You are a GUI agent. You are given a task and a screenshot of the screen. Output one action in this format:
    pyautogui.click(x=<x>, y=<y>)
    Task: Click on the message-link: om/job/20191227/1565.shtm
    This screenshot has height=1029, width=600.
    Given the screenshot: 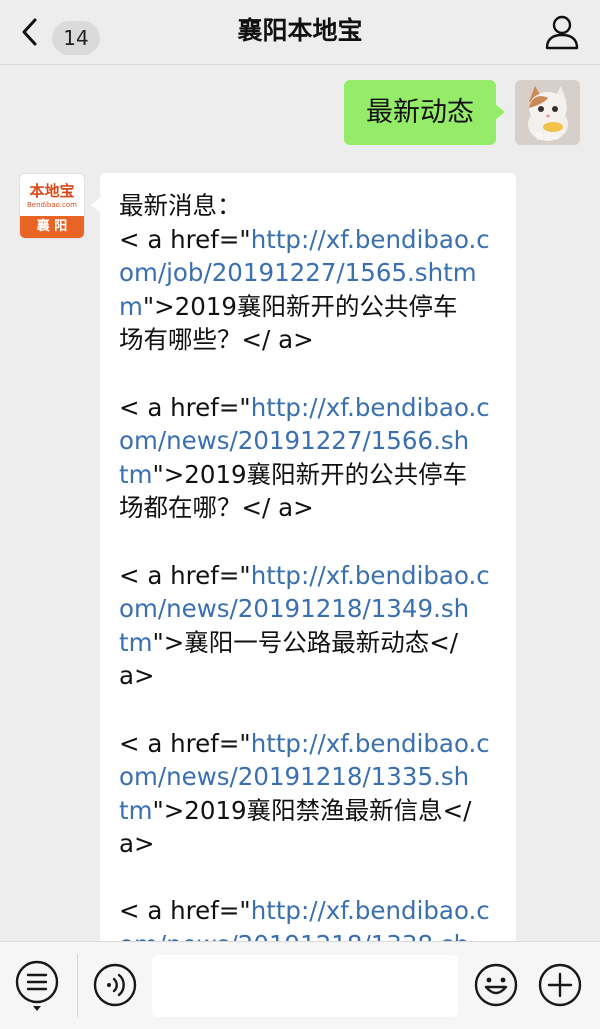 What is the action you would take?
    pyautogui.click(x=298, y=272)
    